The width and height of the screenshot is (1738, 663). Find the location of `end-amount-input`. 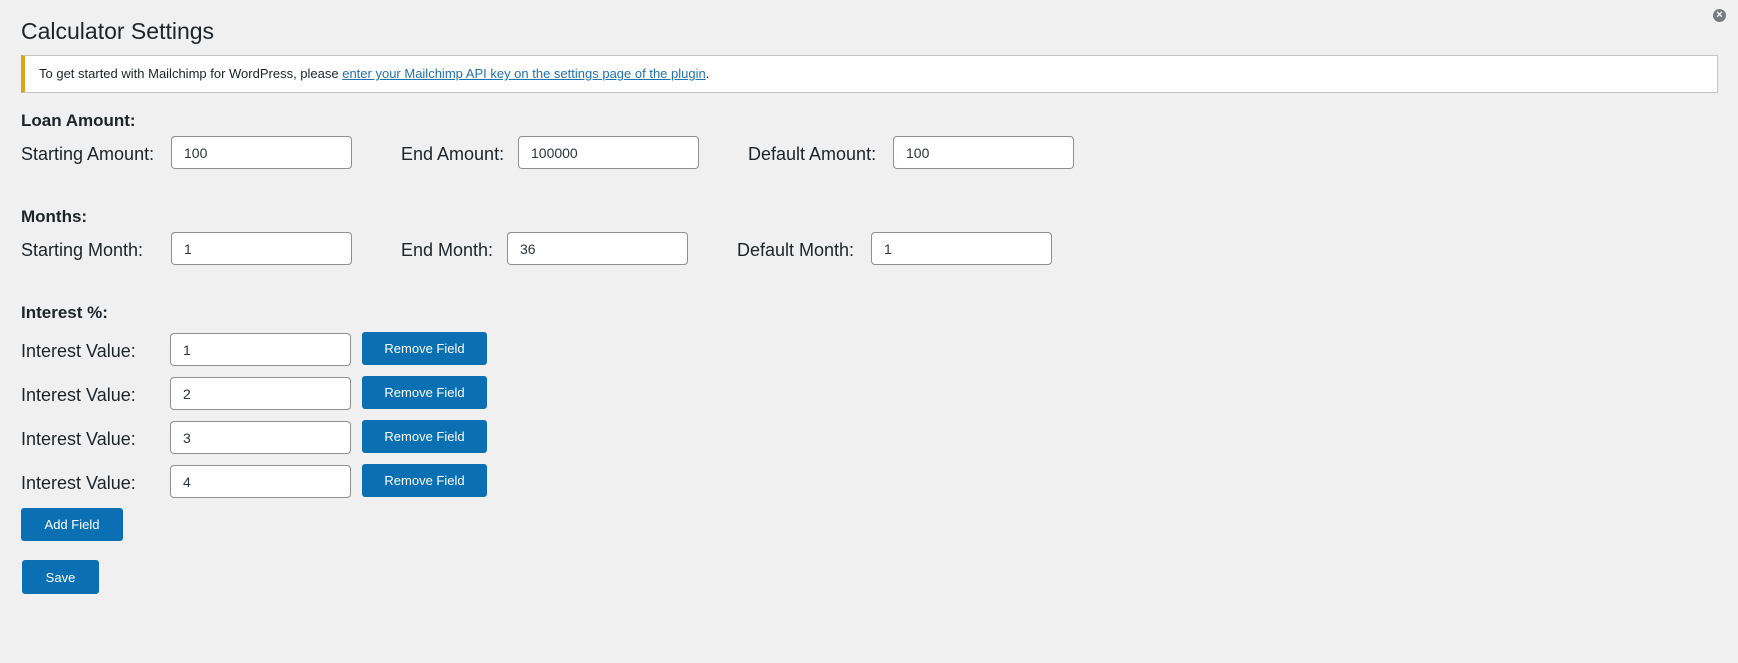

end-amount-input is located at coordinates (608, 152).